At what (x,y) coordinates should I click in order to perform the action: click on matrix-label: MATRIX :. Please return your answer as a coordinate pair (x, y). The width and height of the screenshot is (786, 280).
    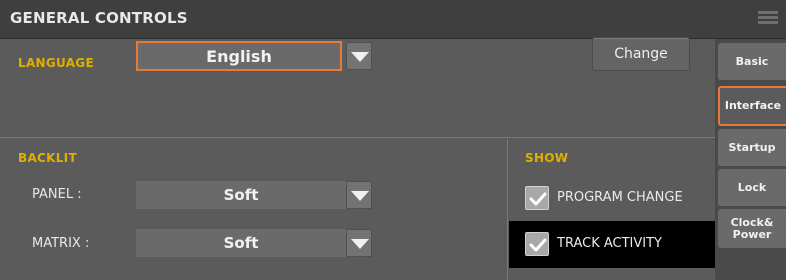
    Looking at the image, I should click on (61, 243).